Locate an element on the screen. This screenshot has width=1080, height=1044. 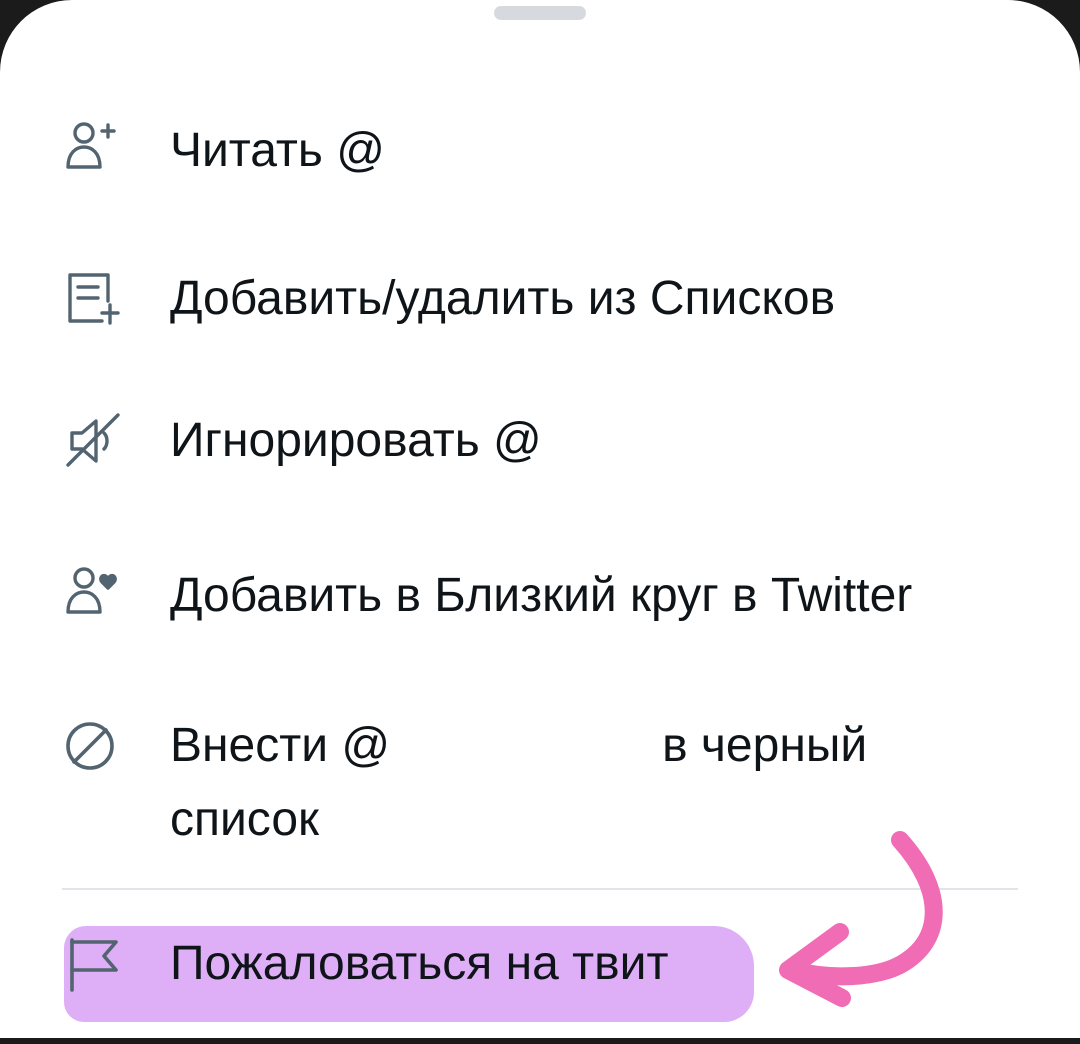
list-add-icon is located at coordinates (94, 299).